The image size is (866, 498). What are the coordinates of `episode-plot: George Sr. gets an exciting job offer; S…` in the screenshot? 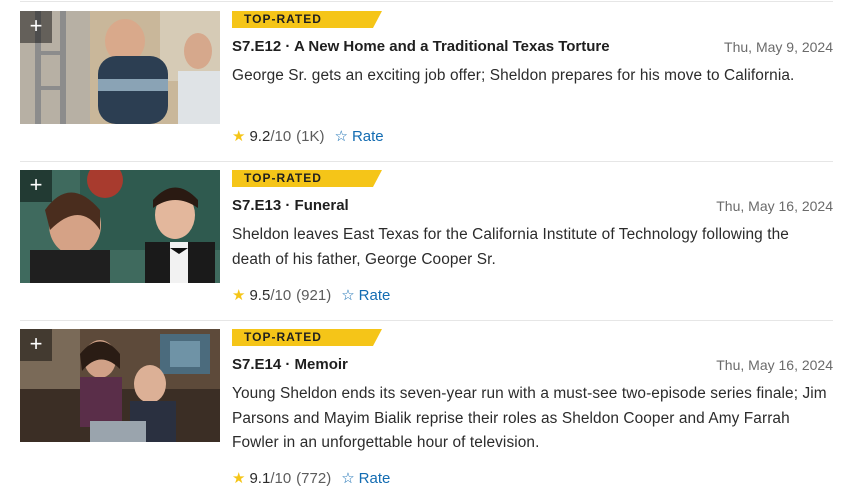 It's located at (513, 75).